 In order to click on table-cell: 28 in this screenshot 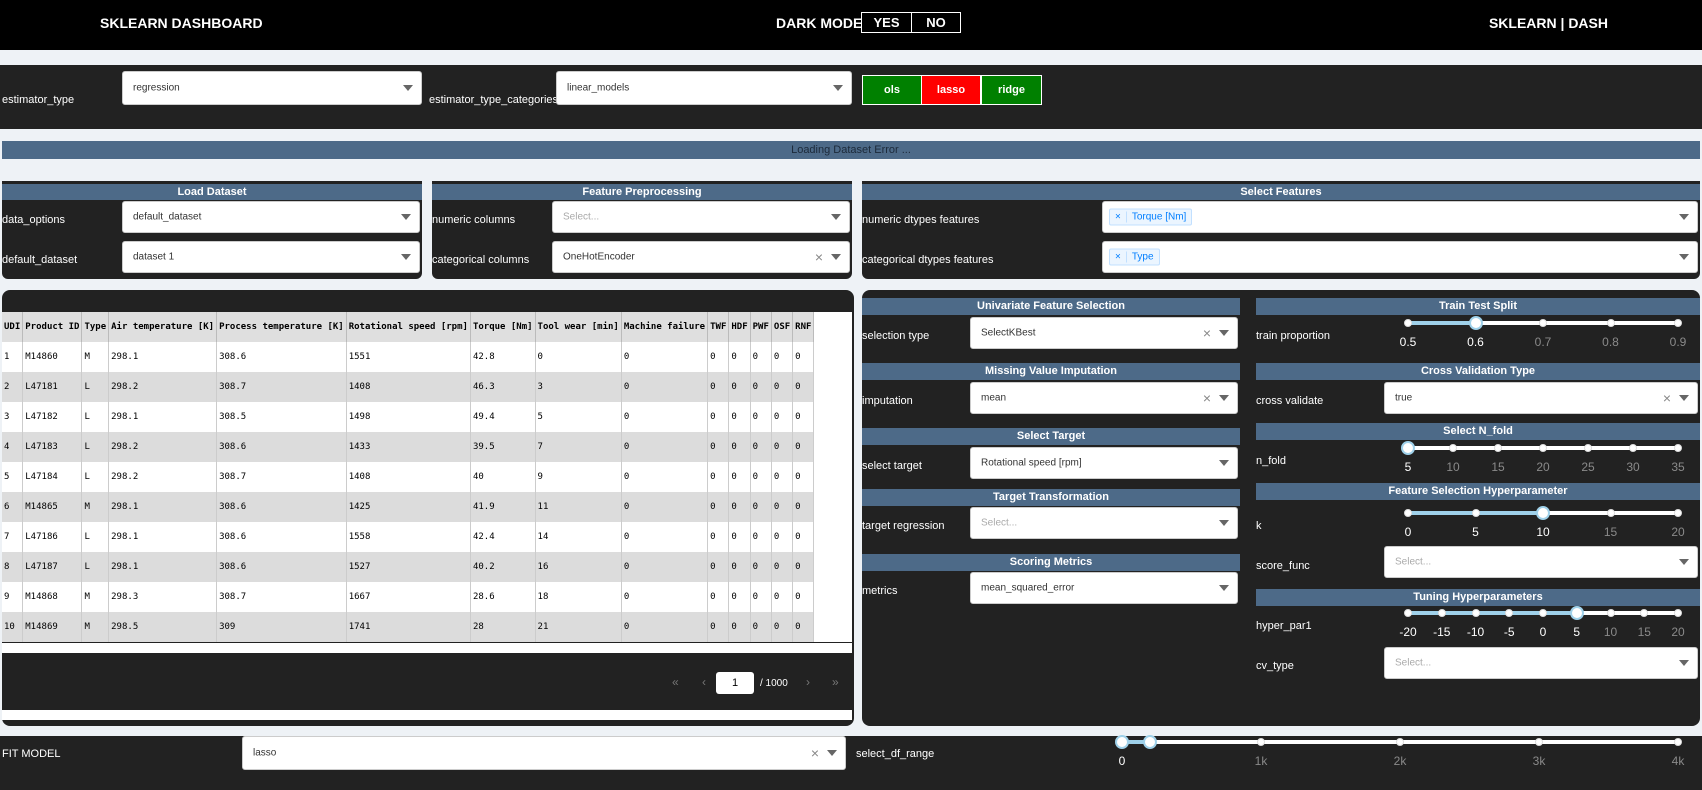, I will do `click(503, 627)`.